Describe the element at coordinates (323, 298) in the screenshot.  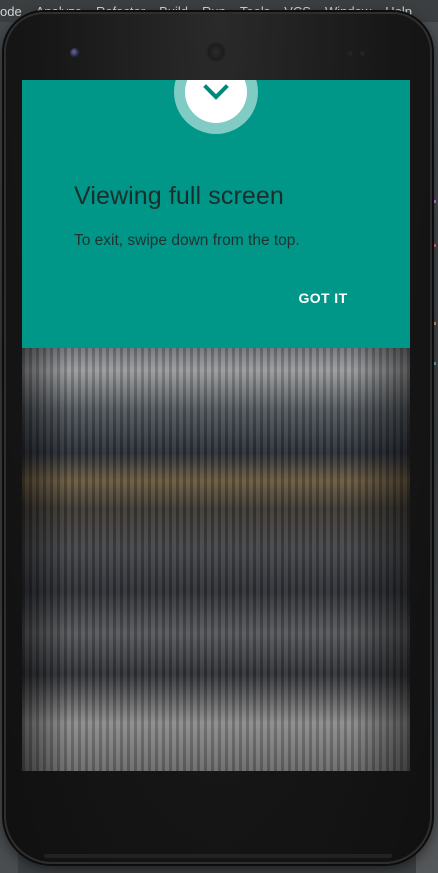
I see `got-it-button: GOT IT` at that location.